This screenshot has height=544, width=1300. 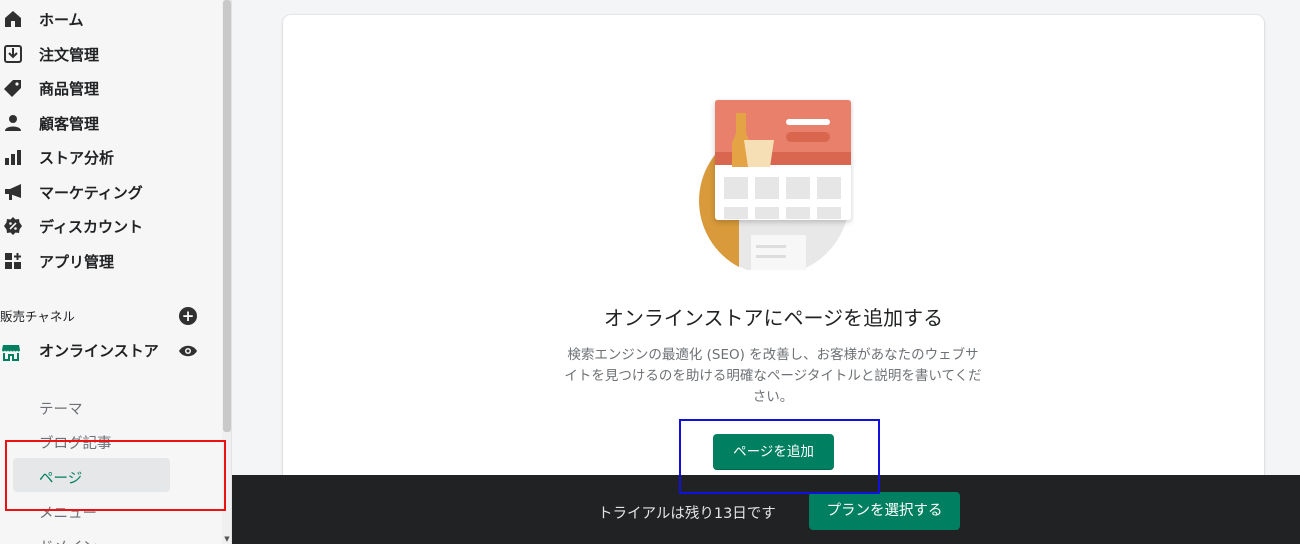 I want to click on nav-label-apps: アプリ管理, so click(x=77, y=261).